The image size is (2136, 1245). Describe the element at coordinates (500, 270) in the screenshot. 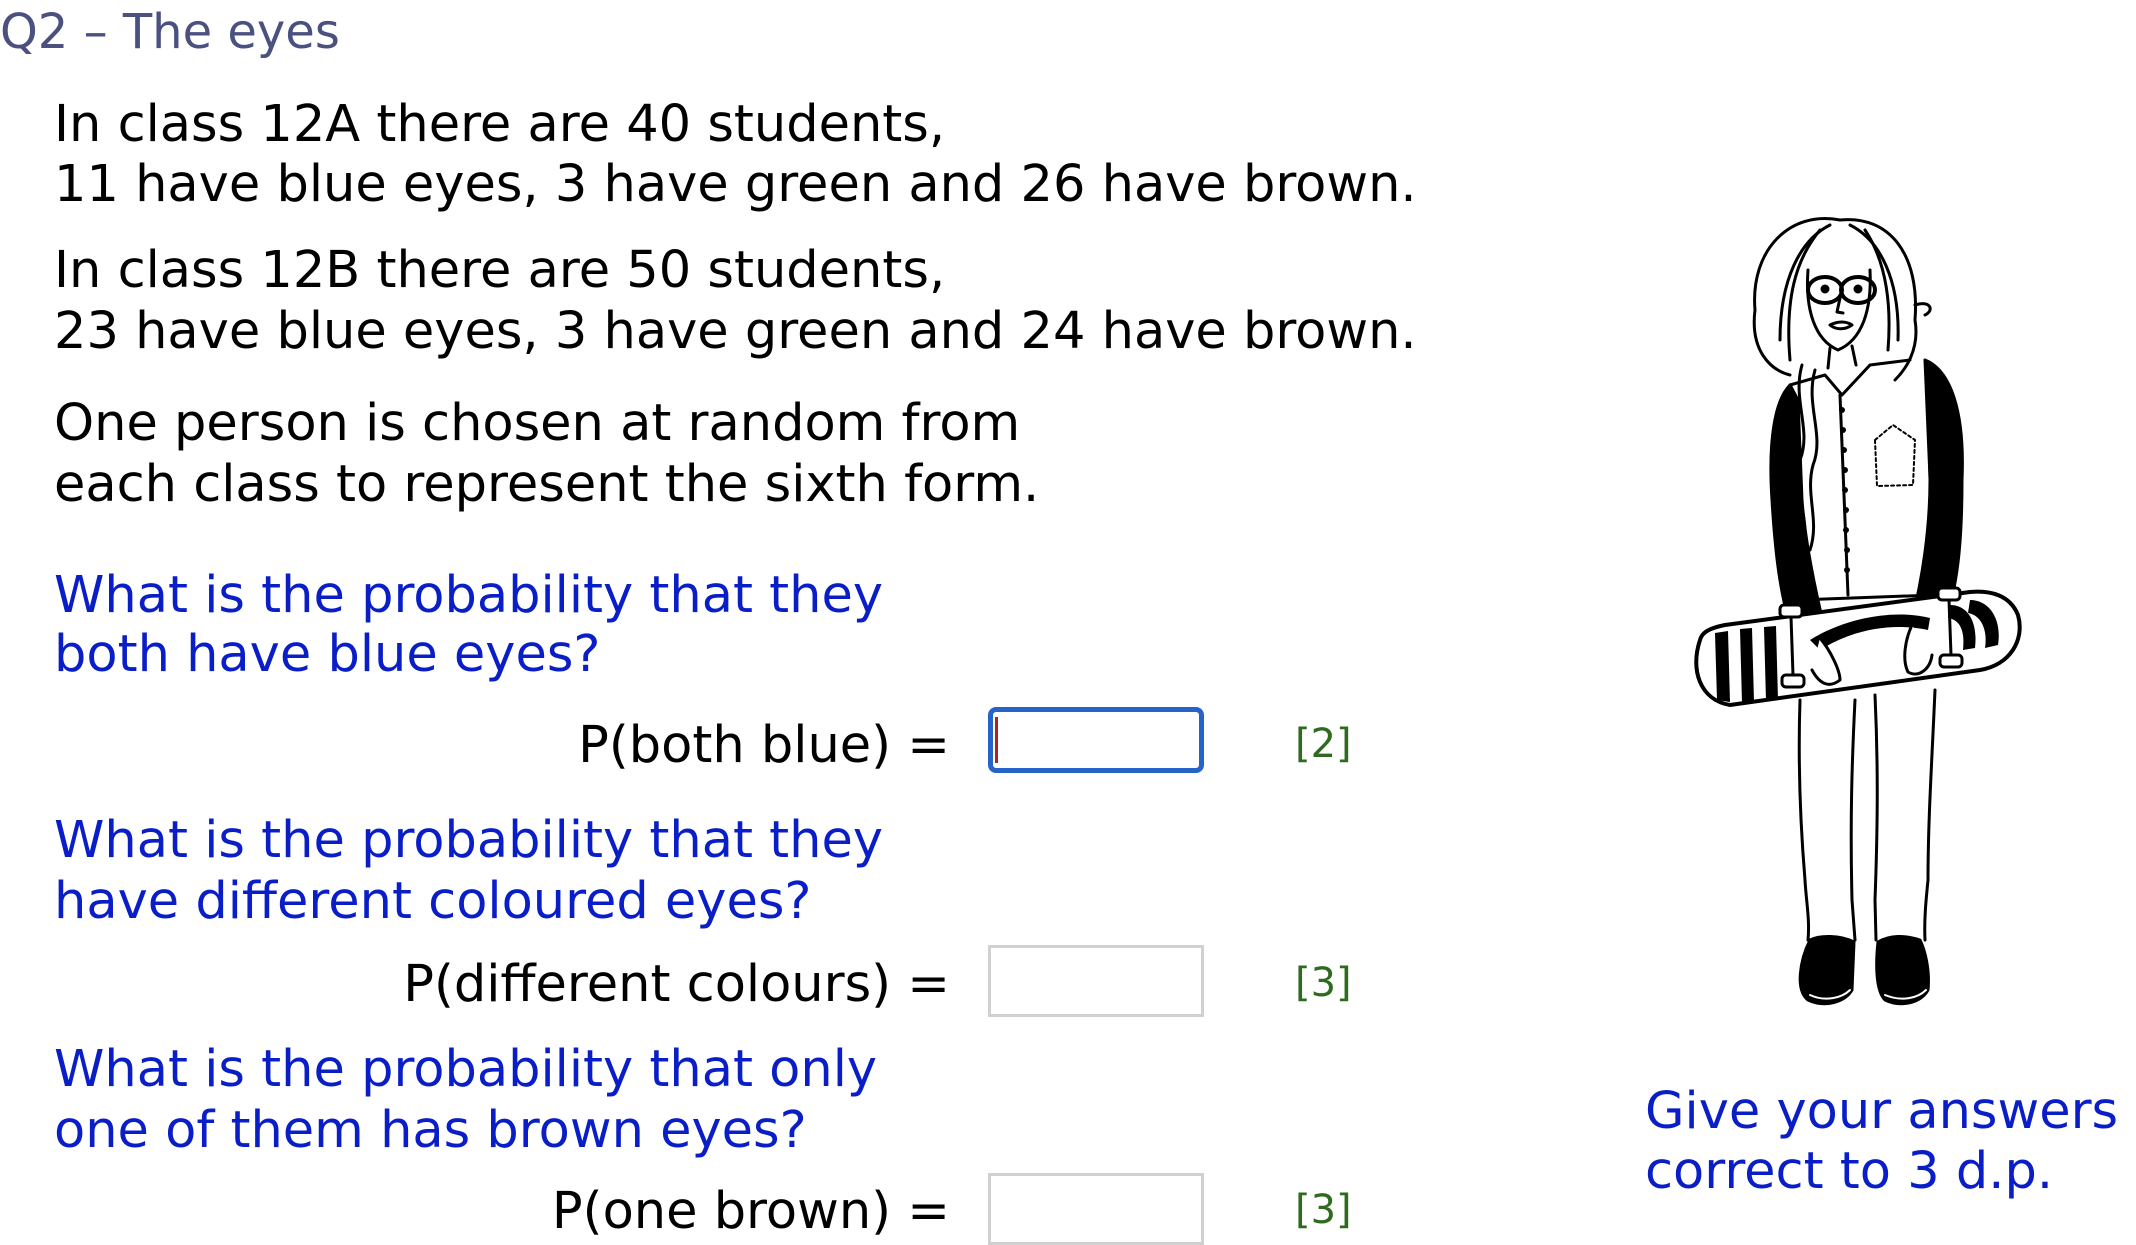

I see `class-b-line-1: In class 12B there are 50 students,` at that location.